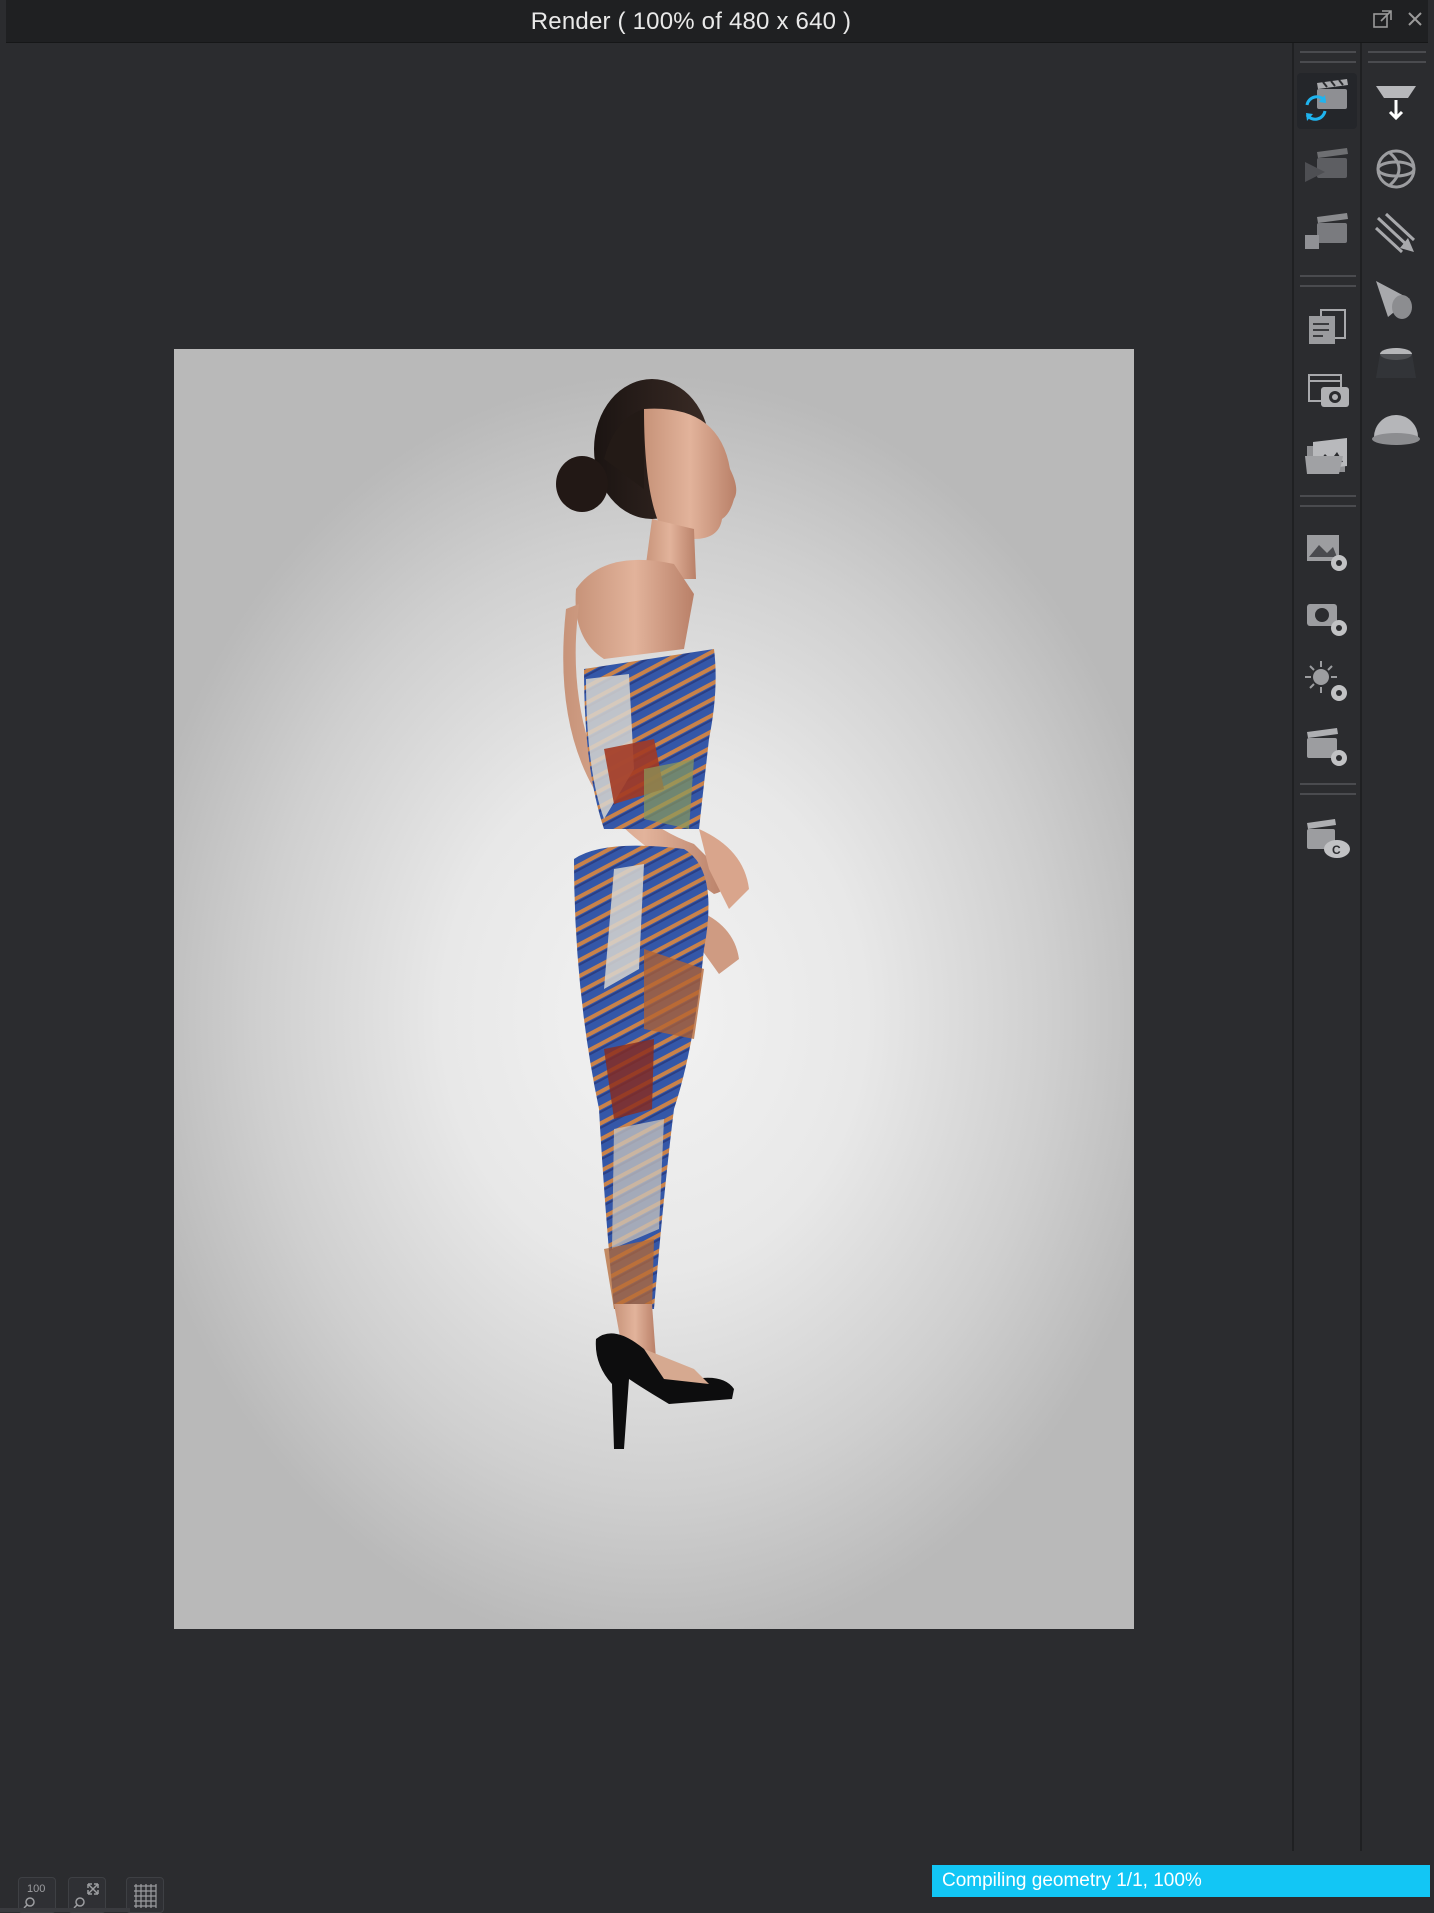 This screenshot has width=1434, height=1913. Describe the element at coordinates (1327, 456) in the screenshot. I see `open-render-icon` at that location.